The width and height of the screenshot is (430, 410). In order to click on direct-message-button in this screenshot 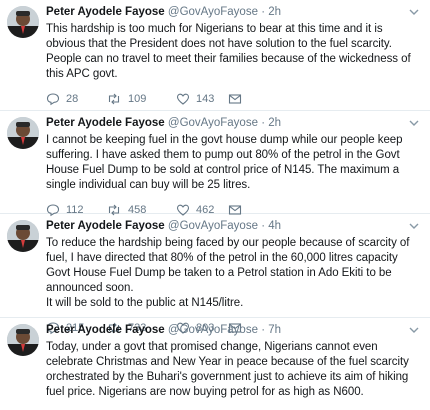, I will do `click(238, 99)`.